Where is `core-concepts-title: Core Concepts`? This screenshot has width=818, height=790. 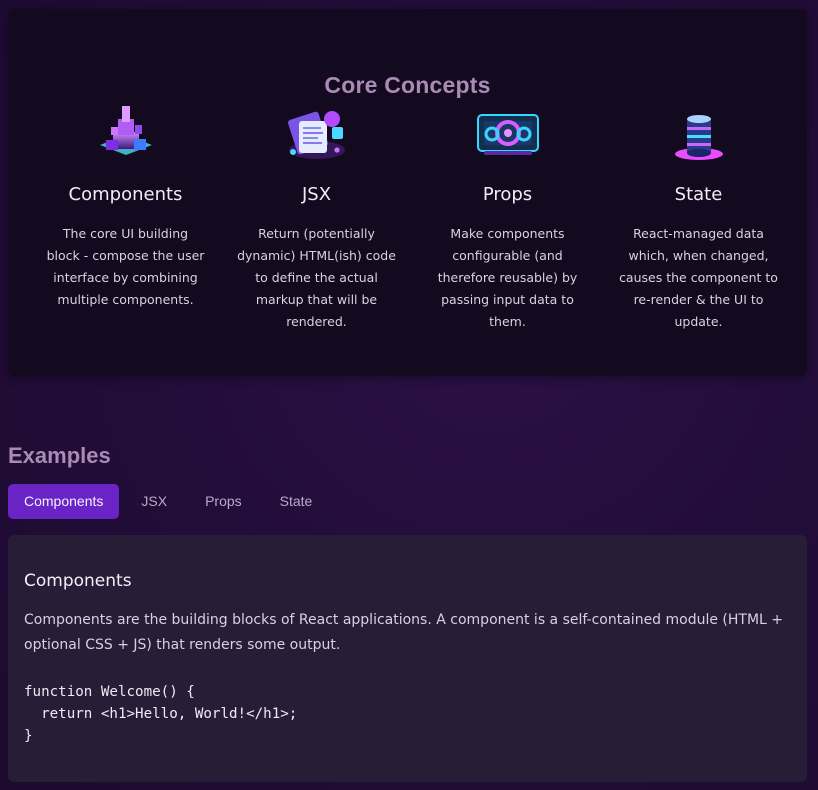
core-concepts-title: Core Concepts is located at coordinates (407, 85).